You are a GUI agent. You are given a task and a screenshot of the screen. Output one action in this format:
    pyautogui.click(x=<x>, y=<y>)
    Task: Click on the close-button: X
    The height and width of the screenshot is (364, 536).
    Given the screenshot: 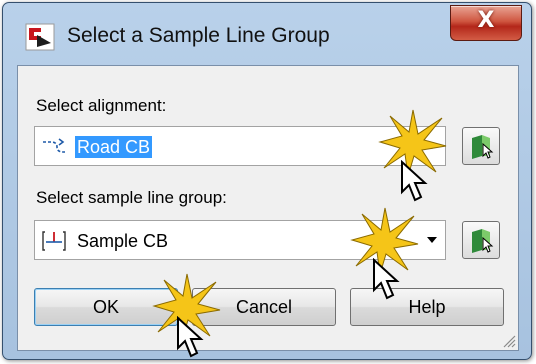 What is the action you would take?
    pyautogui.click(x=486, y=23)
    